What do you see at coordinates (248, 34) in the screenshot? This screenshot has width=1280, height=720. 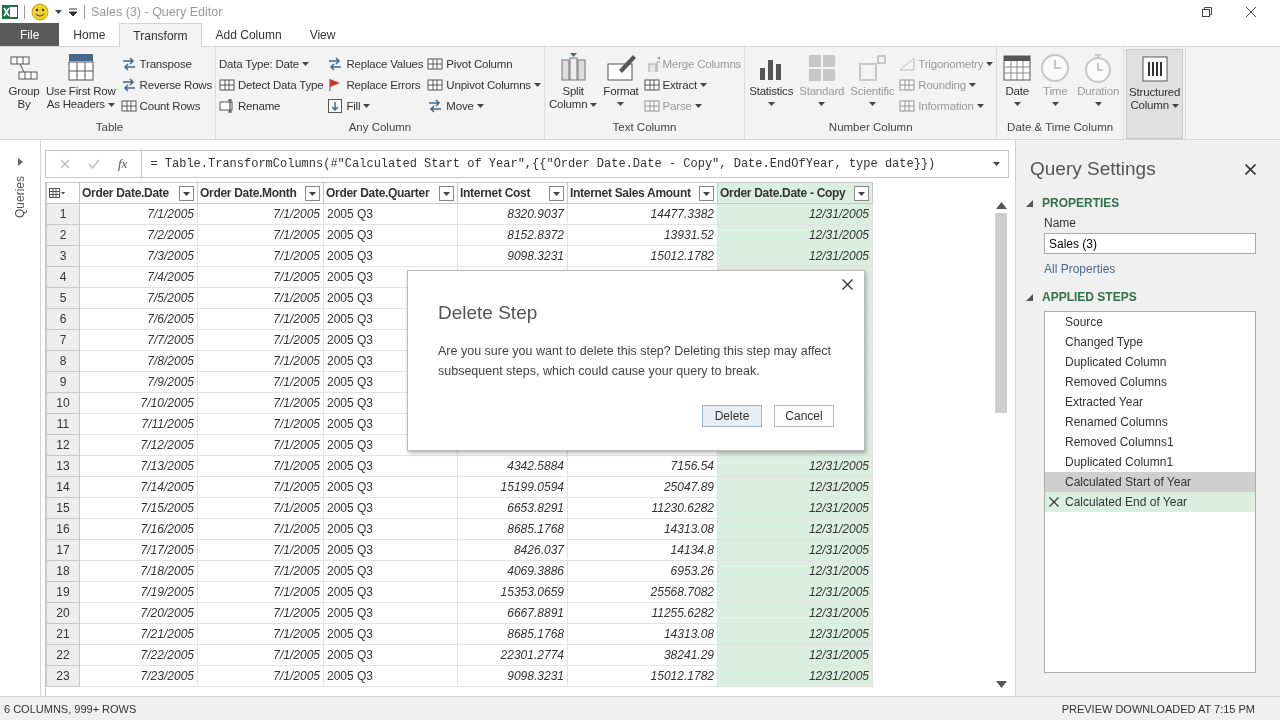 I see `ribbon-tab: Add Column` at bounding box center [248, 34].